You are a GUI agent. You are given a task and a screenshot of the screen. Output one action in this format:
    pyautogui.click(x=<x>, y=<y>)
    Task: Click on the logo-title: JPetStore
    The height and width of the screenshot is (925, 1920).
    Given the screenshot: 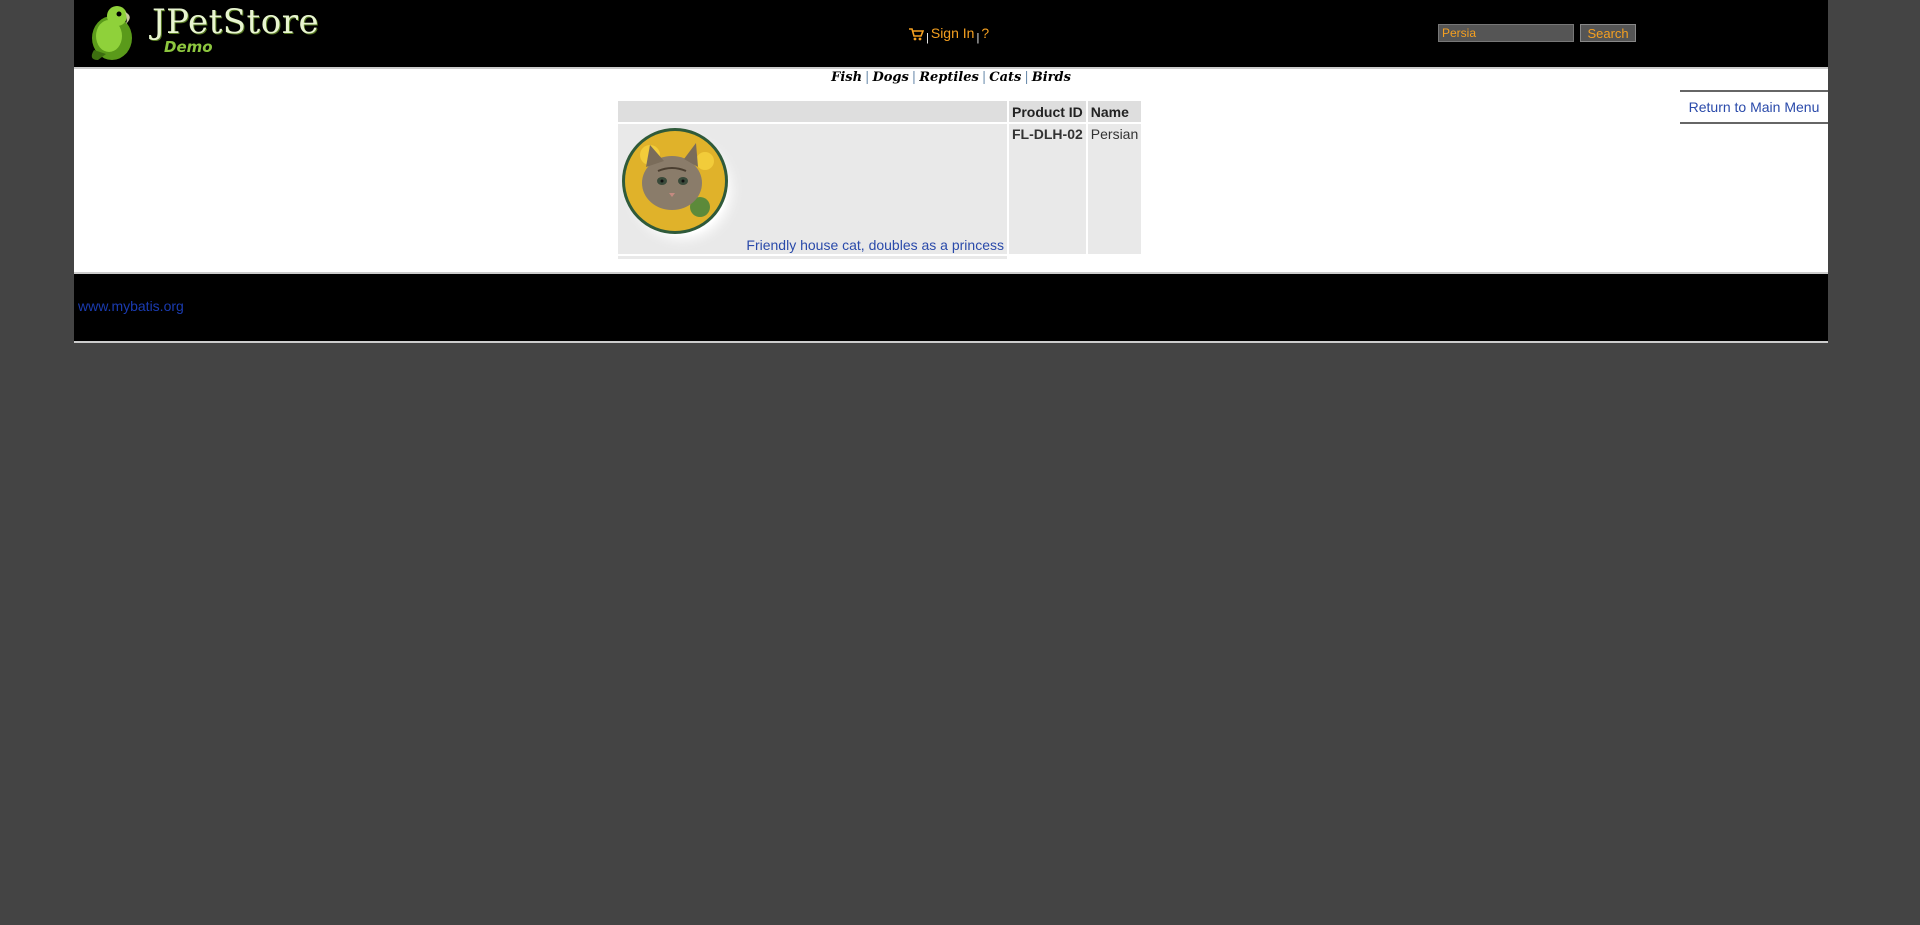 What is the action you would take?
    pyautogui.click(x=236, y=22)
    